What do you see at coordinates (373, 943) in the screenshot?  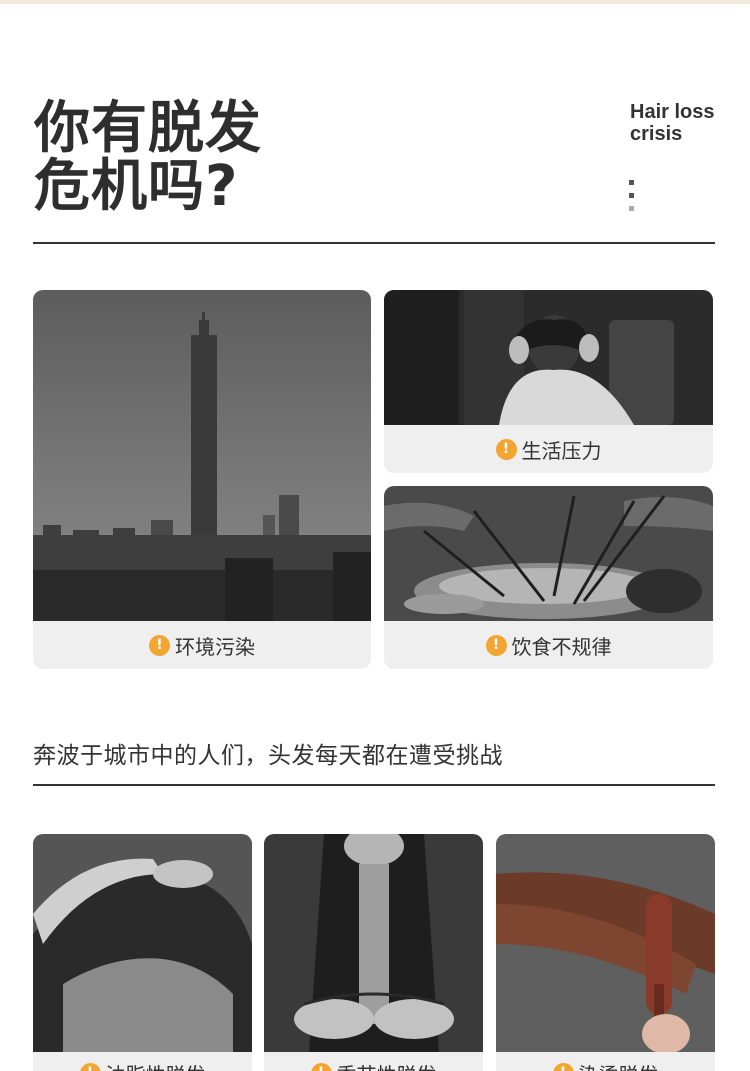 I see `seasonal-hair-loss-image` at bounding box center [373, 943].